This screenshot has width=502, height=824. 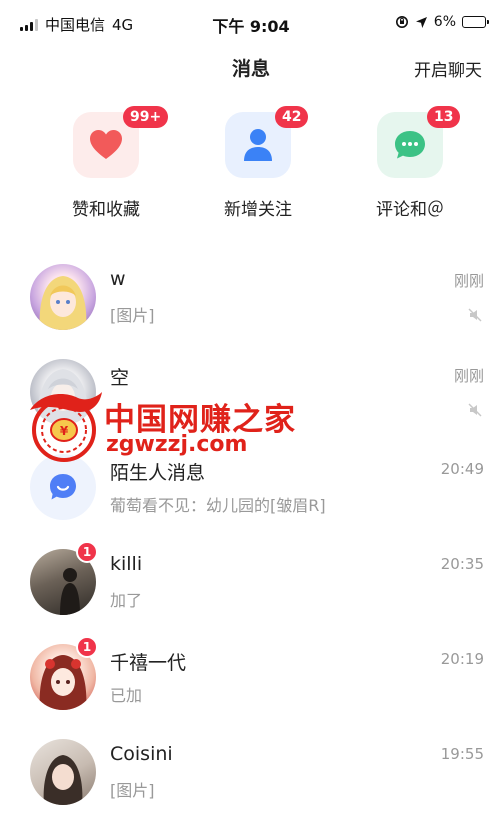 What do you see at coordinates (448, 68) in the screenshot?
I see `start-chat-button: 开启聊天` at bounding box center [448, 68].